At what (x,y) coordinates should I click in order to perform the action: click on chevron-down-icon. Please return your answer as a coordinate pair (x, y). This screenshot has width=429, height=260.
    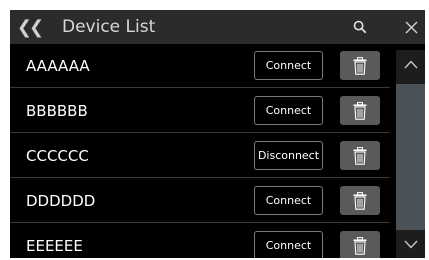
    Looking at the image, I should click on (410, 244).